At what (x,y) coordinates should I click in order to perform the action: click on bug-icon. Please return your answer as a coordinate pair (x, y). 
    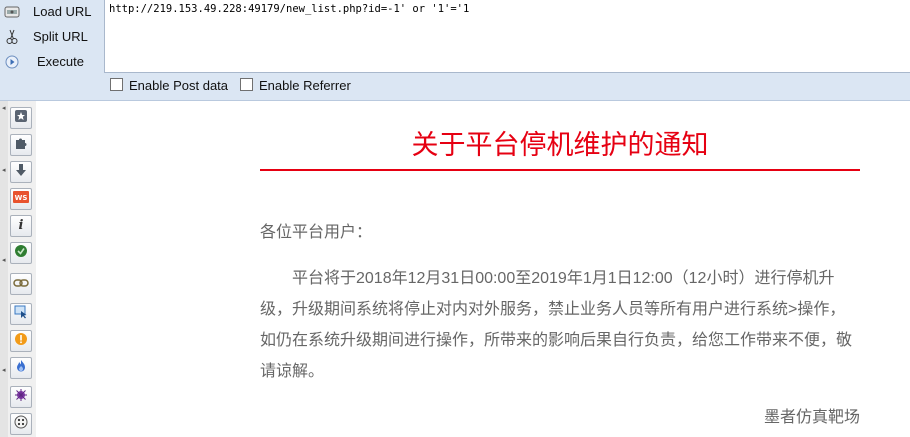
    Looking at the image, I should click on (21, 397).